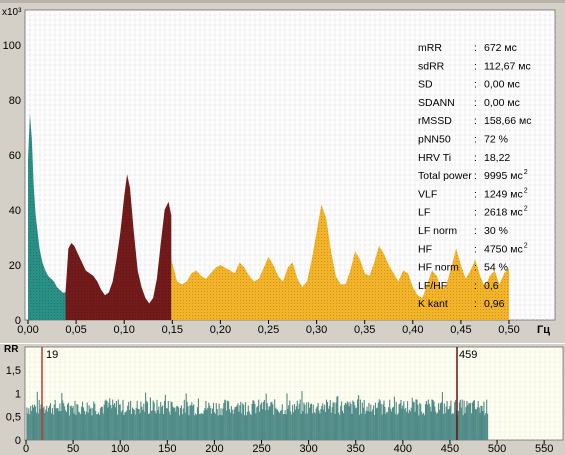 The image size is (565, 455). Describe the element at coordinates (438, 268) in the screenshot. I see `stat-name: HF norm` at that location.